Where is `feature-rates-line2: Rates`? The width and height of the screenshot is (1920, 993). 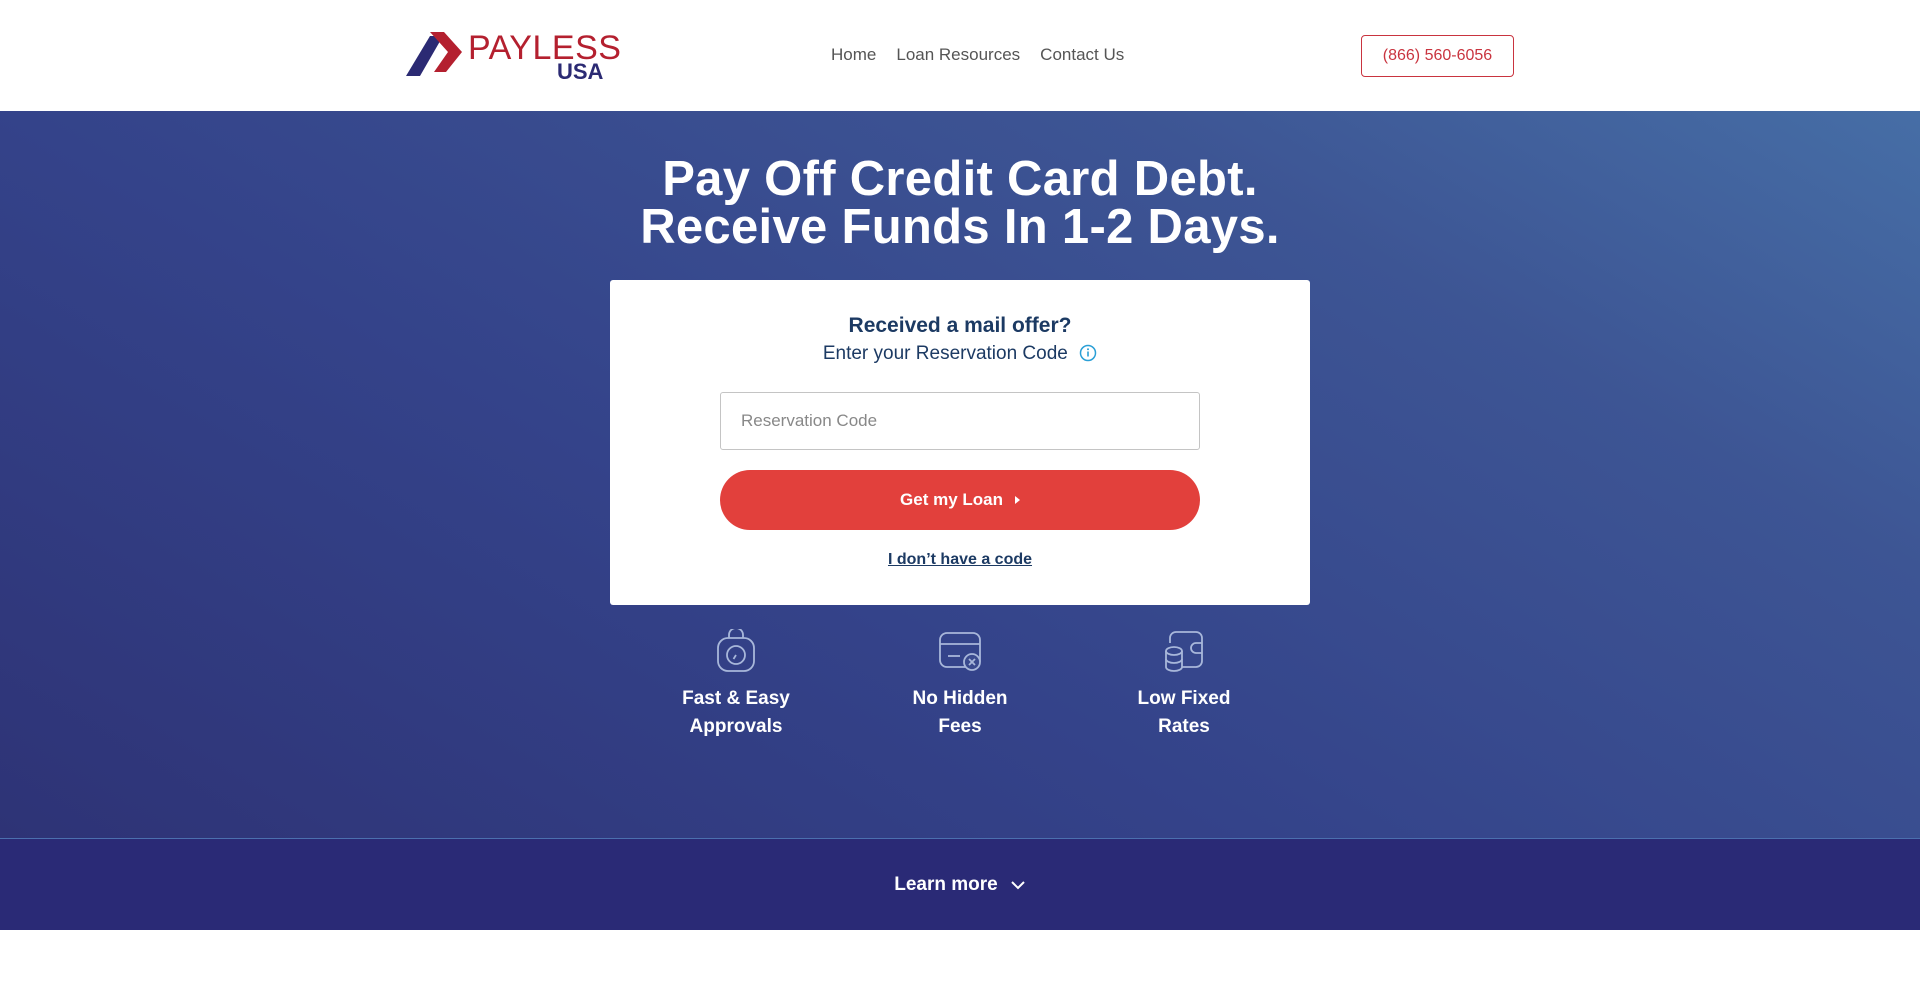 feature-rates-line2: Rates is located at coordinates (1184, 726).